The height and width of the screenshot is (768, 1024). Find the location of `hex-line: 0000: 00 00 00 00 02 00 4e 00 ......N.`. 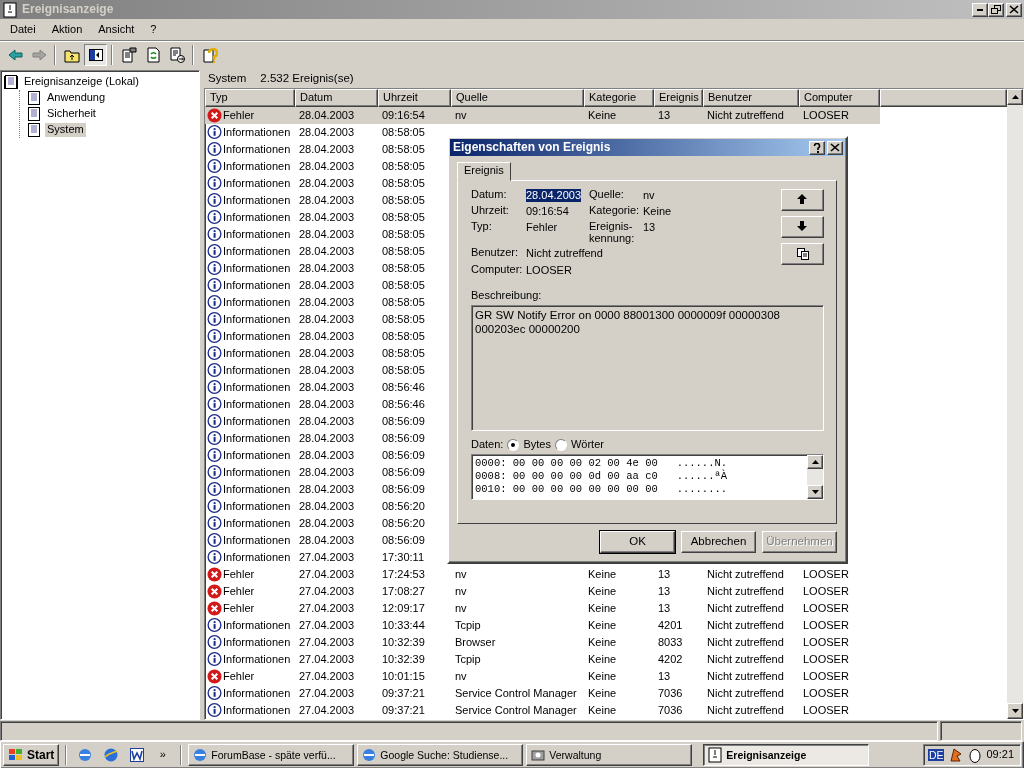

hex-line: 0000: 00 00 00 00 02 00 4e 00 ......N. is located at coordinates (602, 463).